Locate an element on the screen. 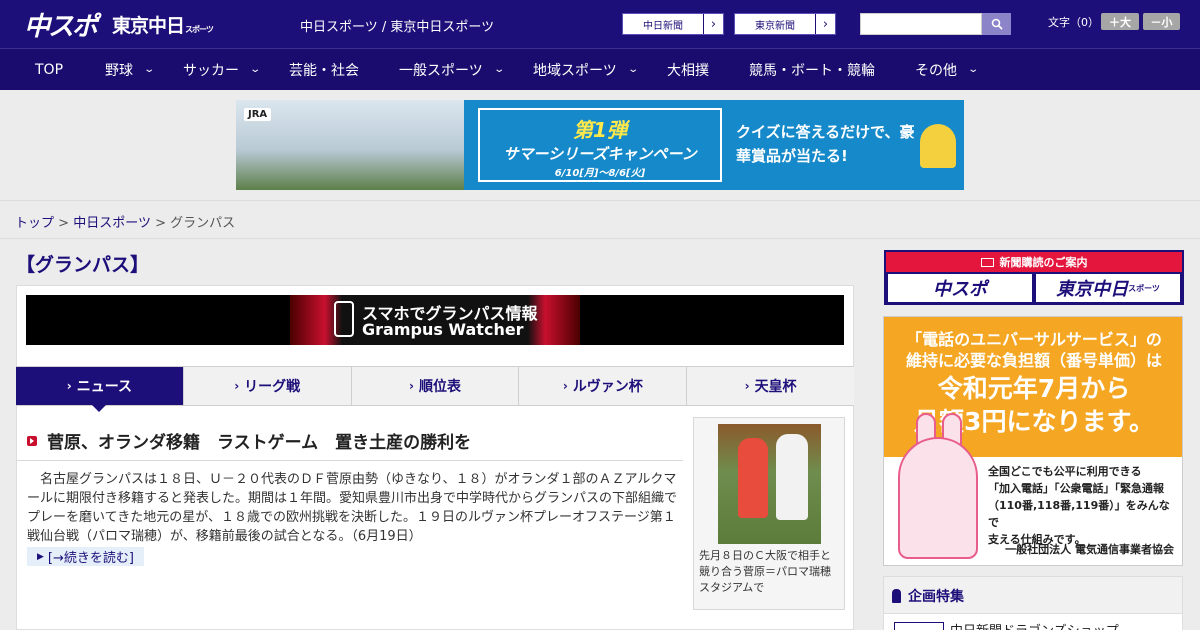 This screenshot has width=1200, height=630. campaign-dates: 6/10[月]～8/6[火] is located at coordinates (600, 173).